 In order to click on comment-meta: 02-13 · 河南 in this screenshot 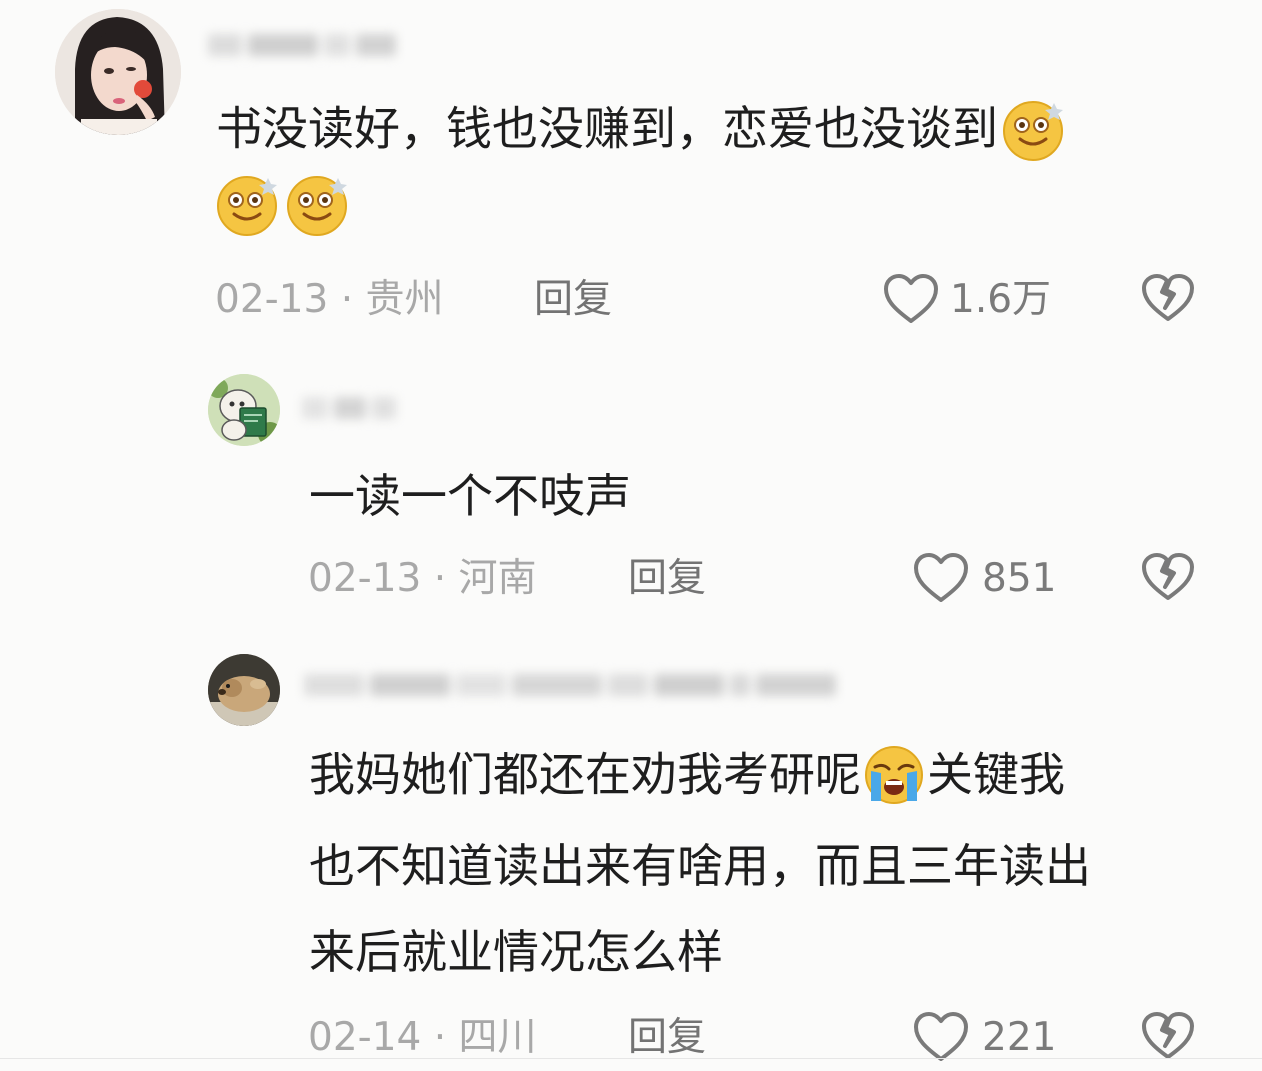, I will do `click(422, 579)`.